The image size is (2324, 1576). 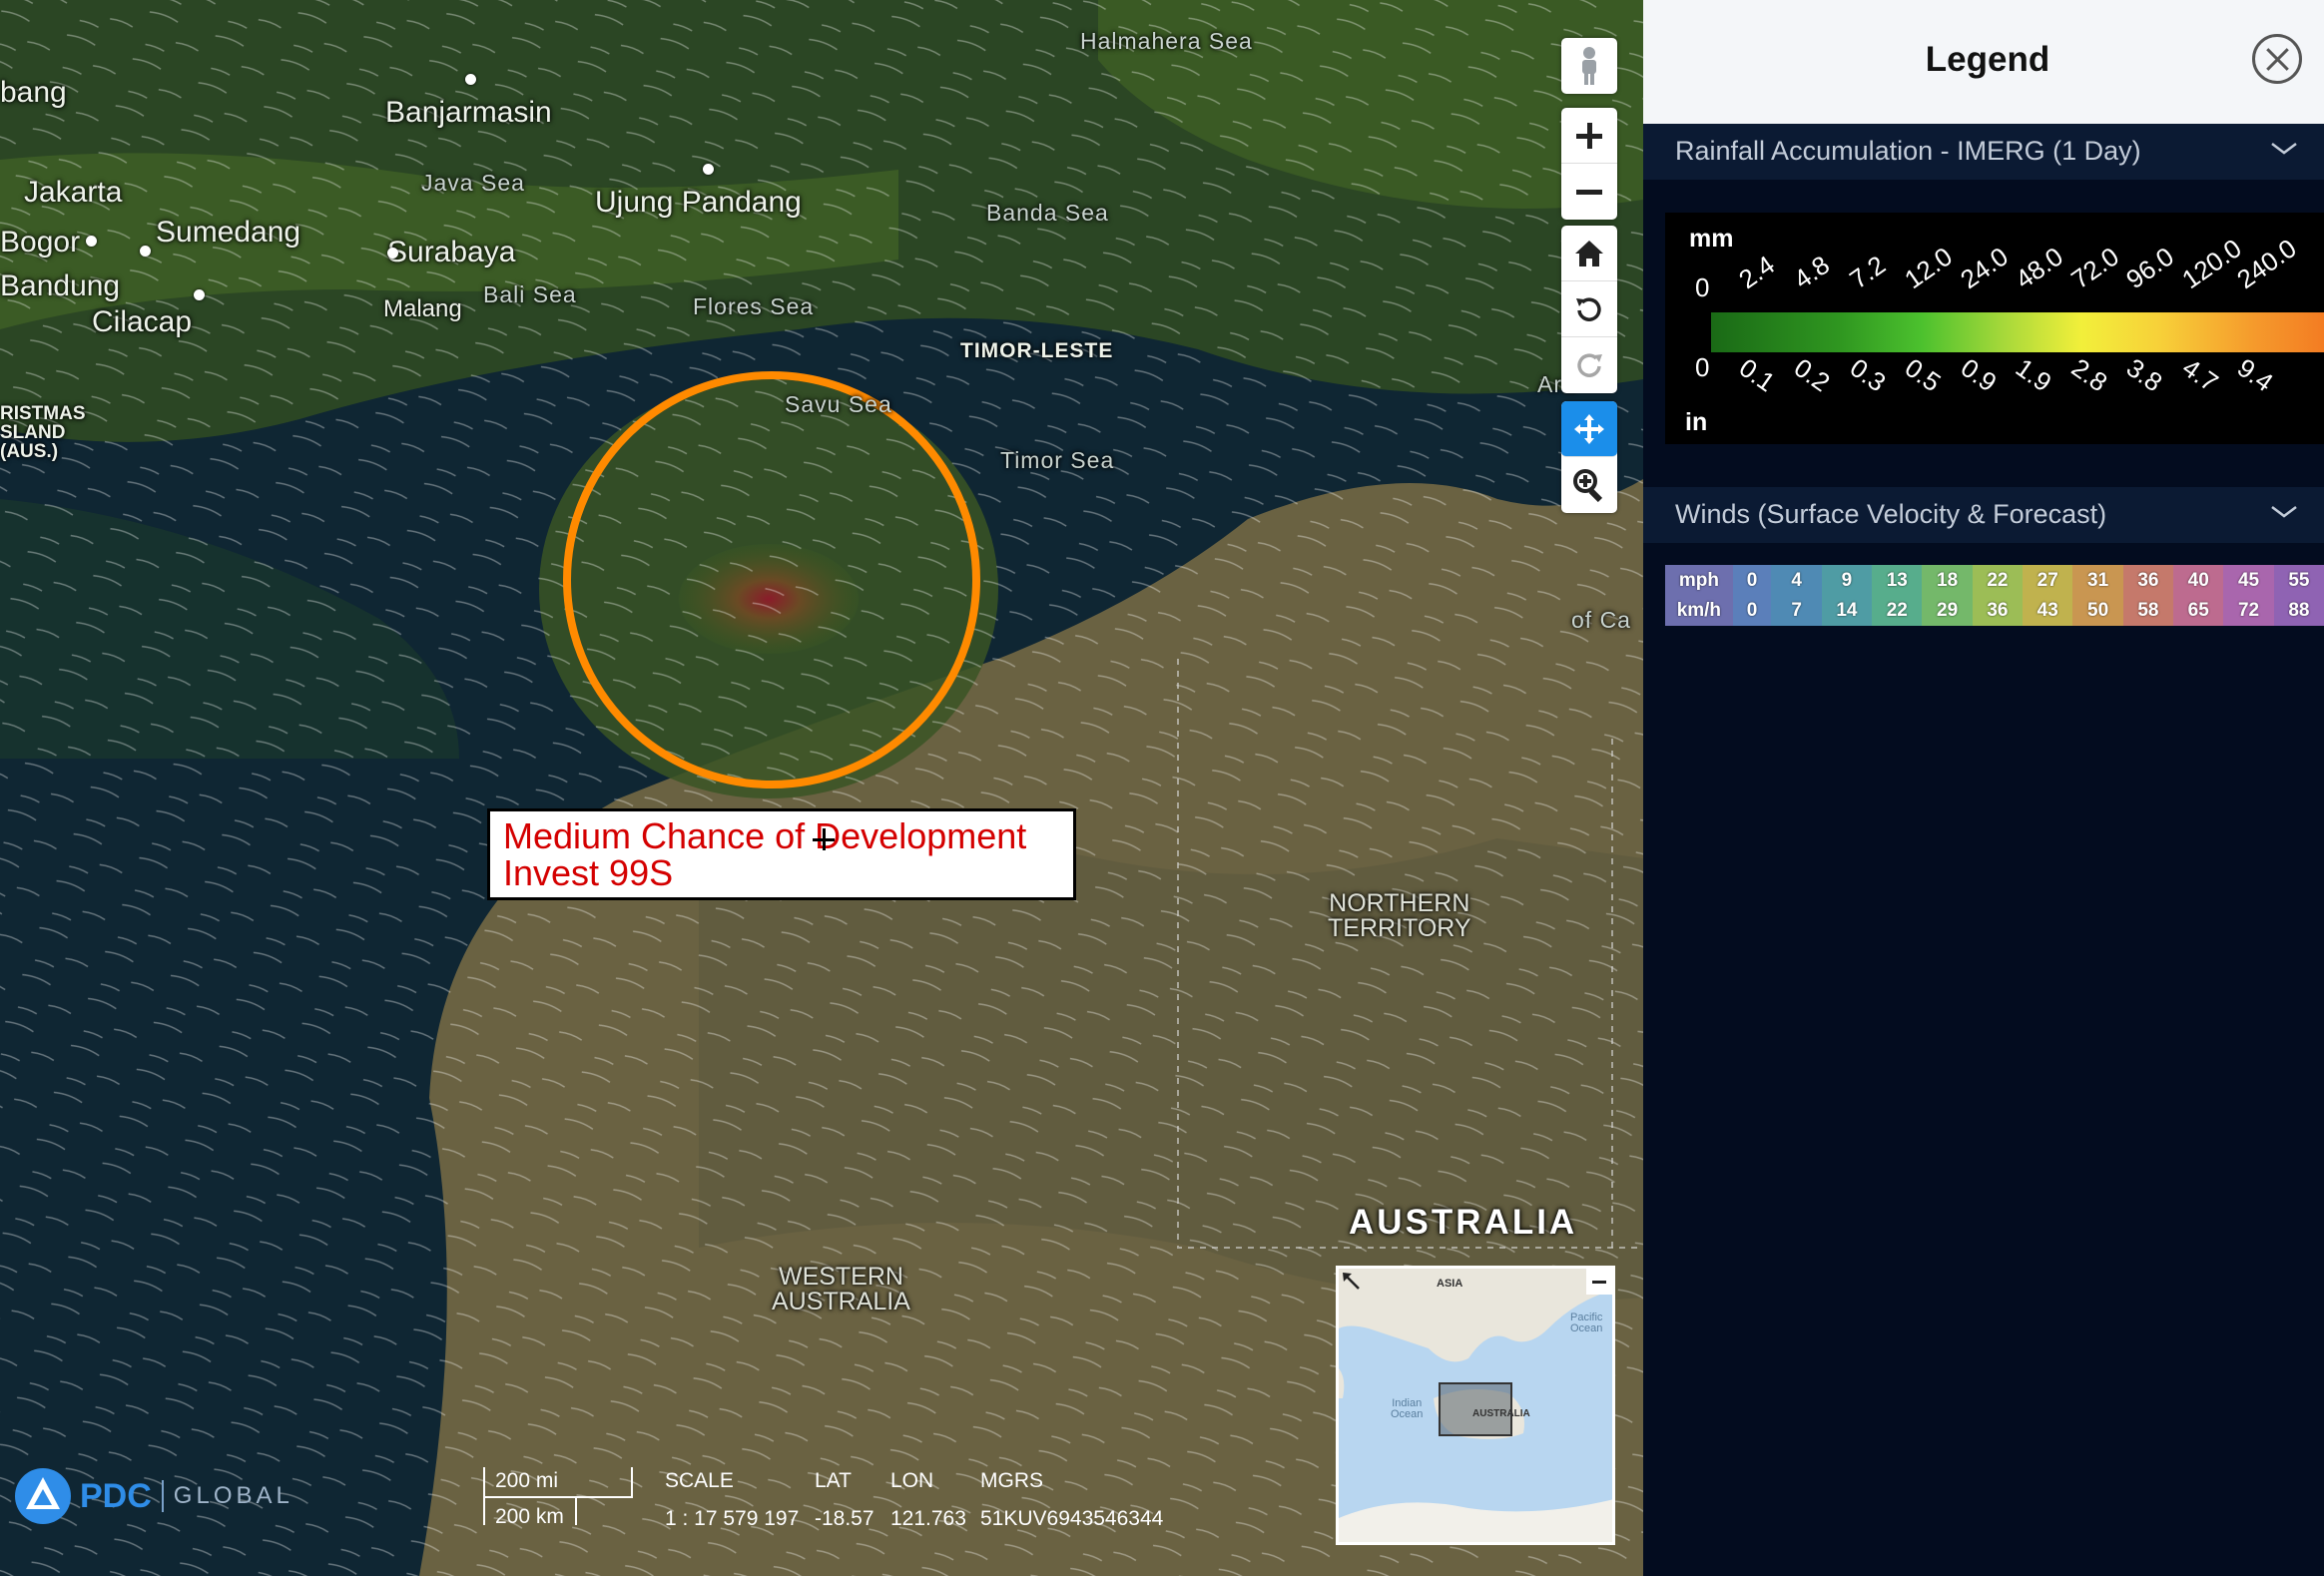 What do you see at coordinates (43, 1496) in the screenshot?
I see `pdc-logo-icon` at bounding box center [43, 1496].